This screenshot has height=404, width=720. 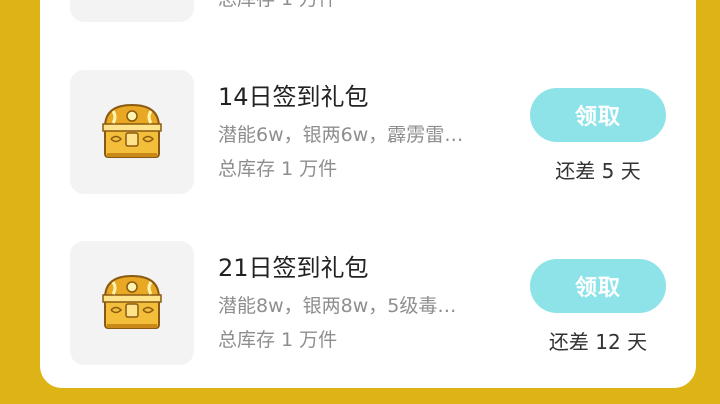 I want to click on gift-title: 14日签到礼包, so click(x=293, y=97).